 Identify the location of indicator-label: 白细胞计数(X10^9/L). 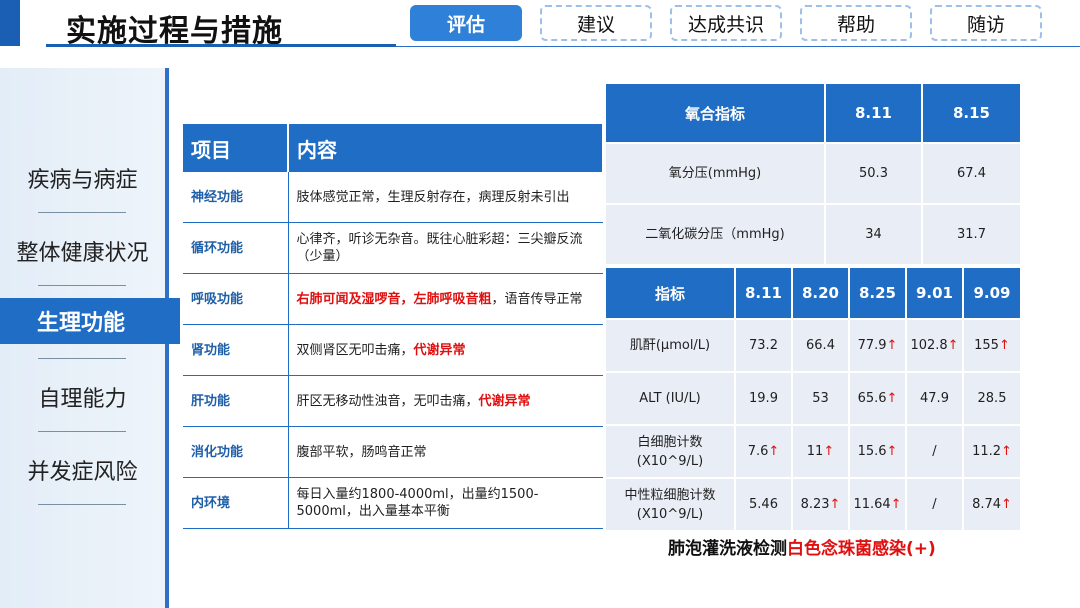
(670, 451).